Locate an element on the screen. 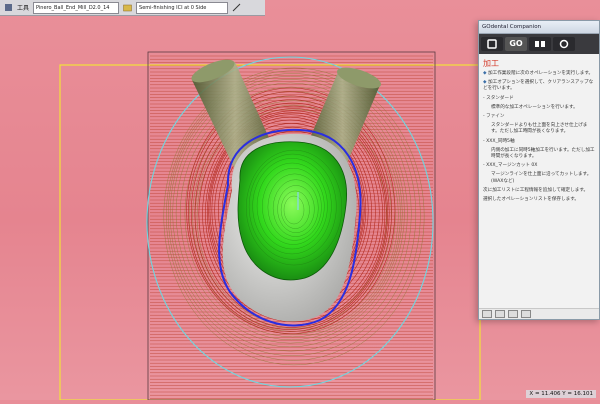  instruction-line: マージンラインを仕上面に沿ってカットします。(WAXなど) is located at coordinates (541, 178).